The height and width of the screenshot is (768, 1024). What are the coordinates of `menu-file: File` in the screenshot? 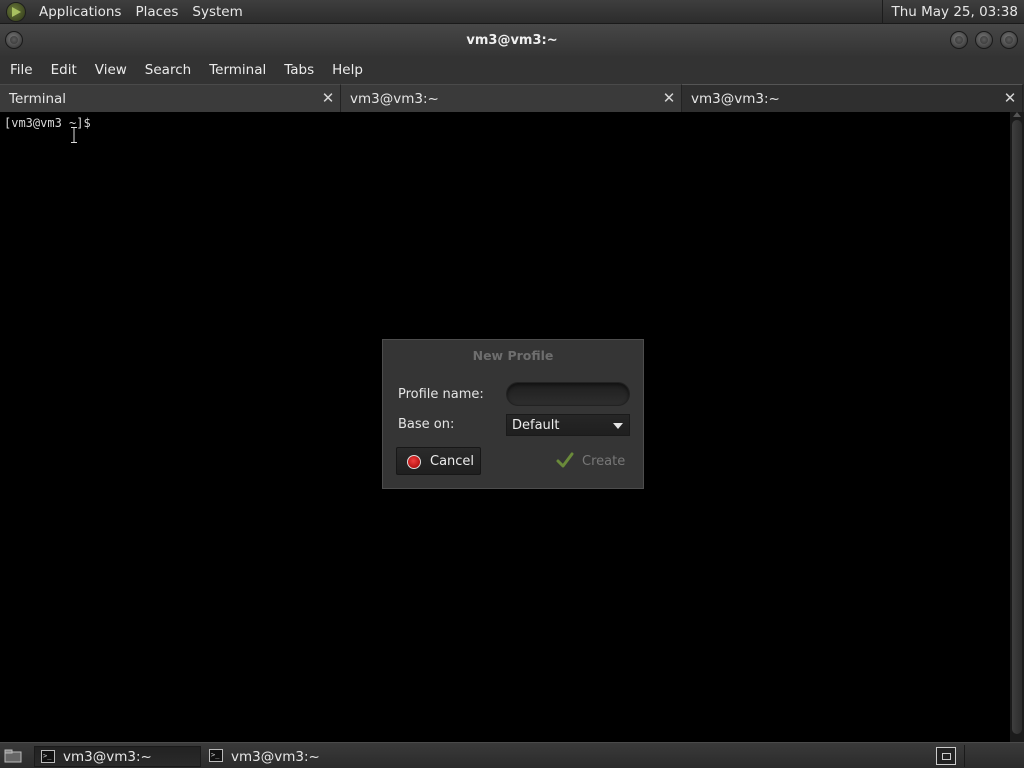 It's located at (21, 70).